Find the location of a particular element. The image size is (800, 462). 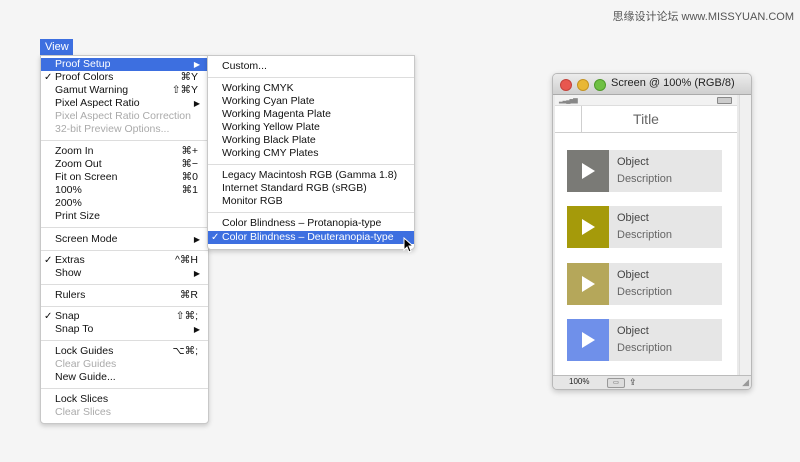

menu-item-gamut-warning: Gamut Warning ⇧⌘Y is located at coordinates (124, 90).